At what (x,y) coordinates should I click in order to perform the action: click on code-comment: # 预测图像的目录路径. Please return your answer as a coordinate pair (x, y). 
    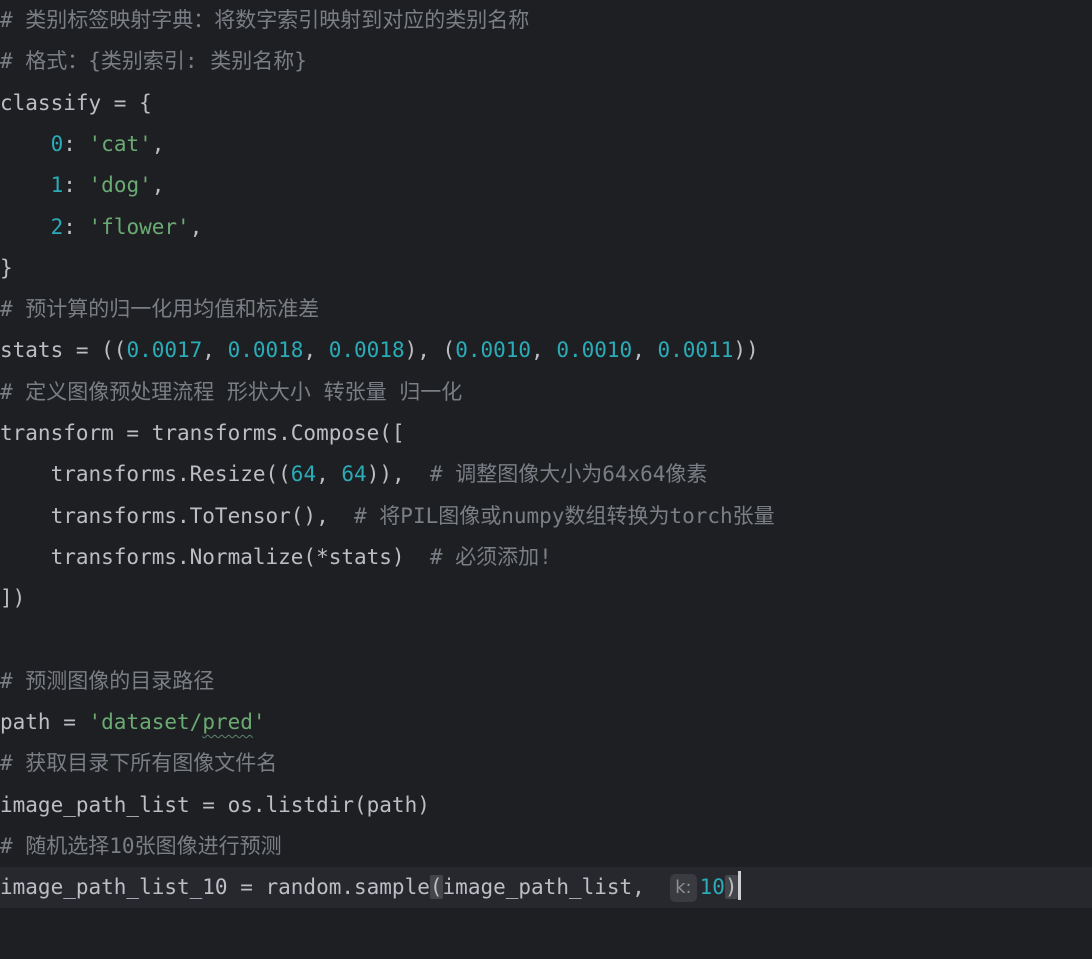
    Looking at the image, I should click on (107, 680).